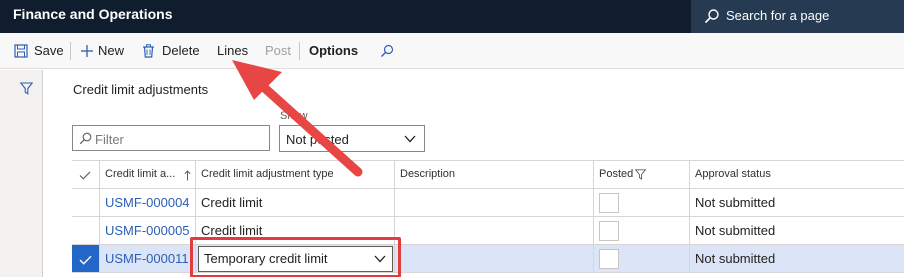 Image resolution: width=904 pixels, height=277 pixels. What do you see at coordinates (452, 51) in the screenshot?
I see `action-pane: Save New Delete Lines Post Options` at bounding box center [452, 51].